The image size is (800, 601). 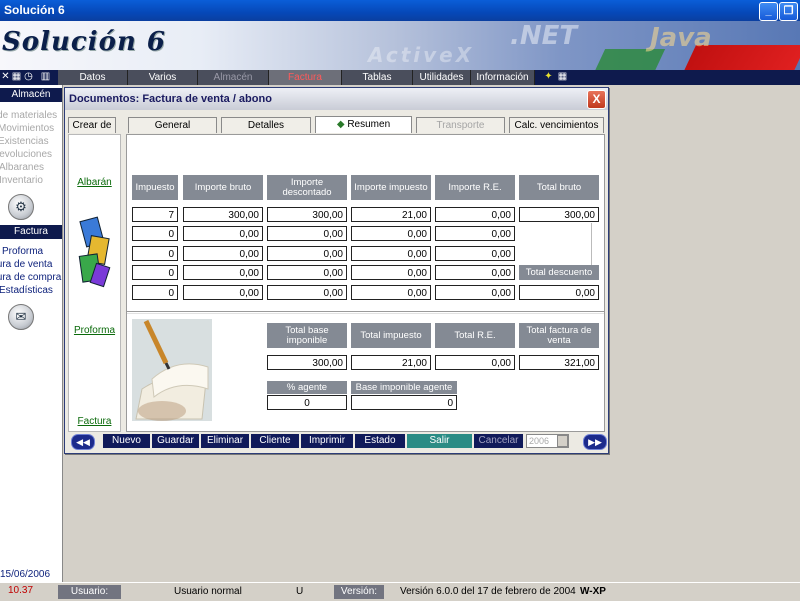 What do you see at coordinates (559, 214) in the screenshot?
I see `total-bruto-field: 300,00` at bounding box center [559, 214].